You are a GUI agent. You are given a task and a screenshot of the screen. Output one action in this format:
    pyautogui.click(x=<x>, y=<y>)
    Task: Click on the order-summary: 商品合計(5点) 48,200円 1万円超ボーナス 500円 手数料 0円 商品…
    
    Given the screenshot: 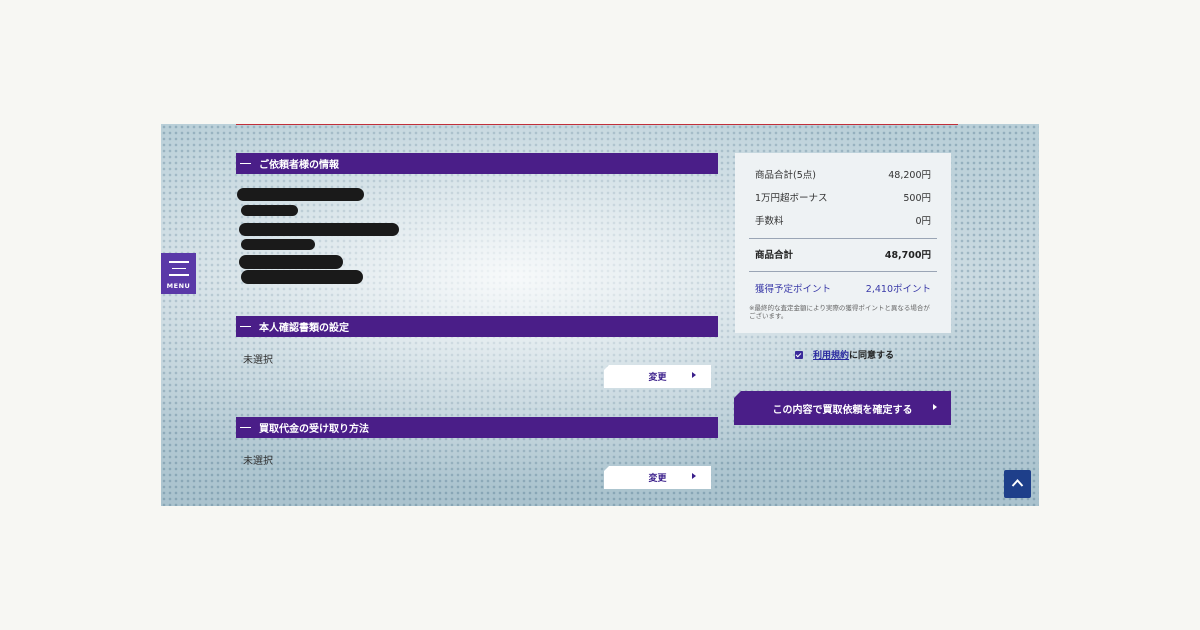 What is the action you would take?
    pyautogui.click(x=843, y=243)
    